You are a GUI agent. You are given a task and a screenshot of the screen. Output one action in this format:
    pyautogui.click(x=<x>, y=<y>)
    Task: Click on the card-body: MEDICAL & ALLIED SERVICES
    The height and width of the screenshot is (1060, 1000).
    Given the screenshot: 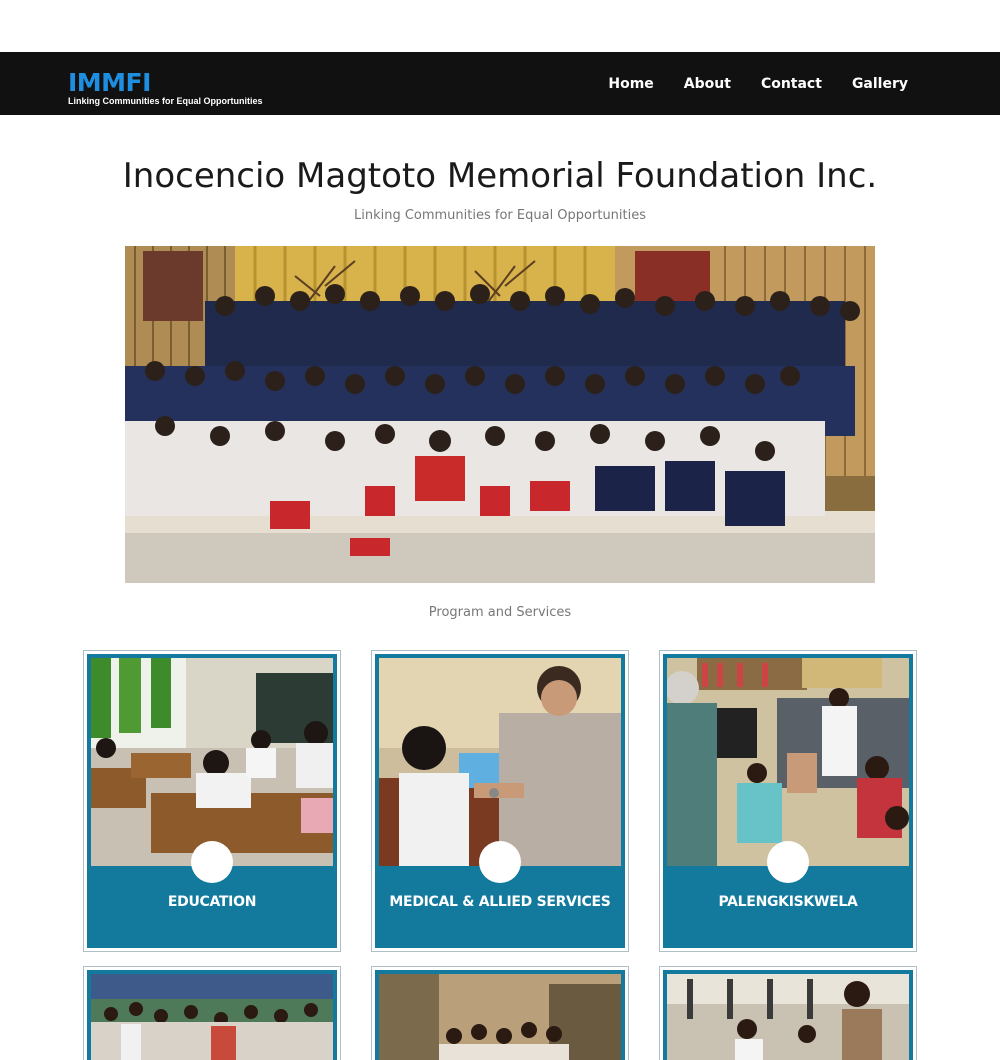 What is the action you would take?
    pyautogui.click(x=500, y=801)
    